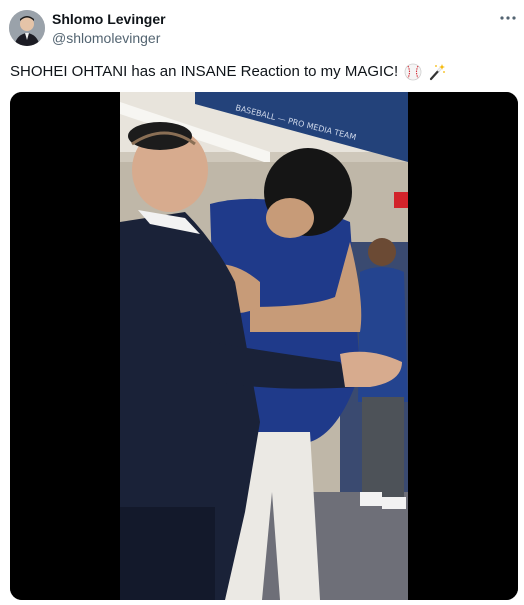 Image resolution: width=524 pixels, height=605 pixels. I want to click on avatar-image, so click(27, 28).